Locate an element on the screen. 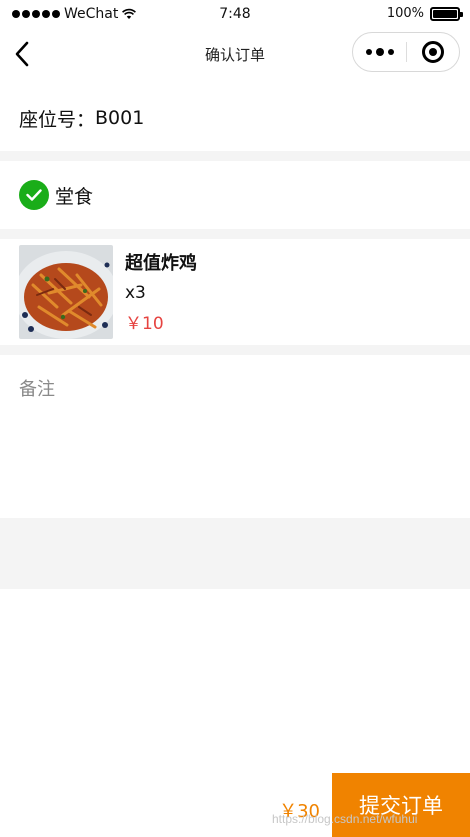 The width and height of the screenshot is (470, 837). note-input is located at coordinates (235, 436).